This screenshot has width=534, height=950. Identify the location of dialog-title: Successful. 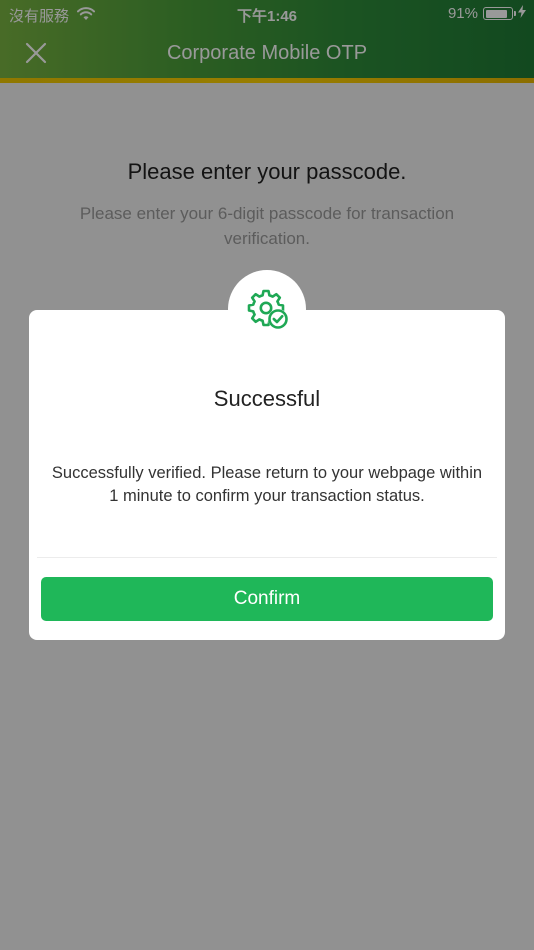
(267, 398).